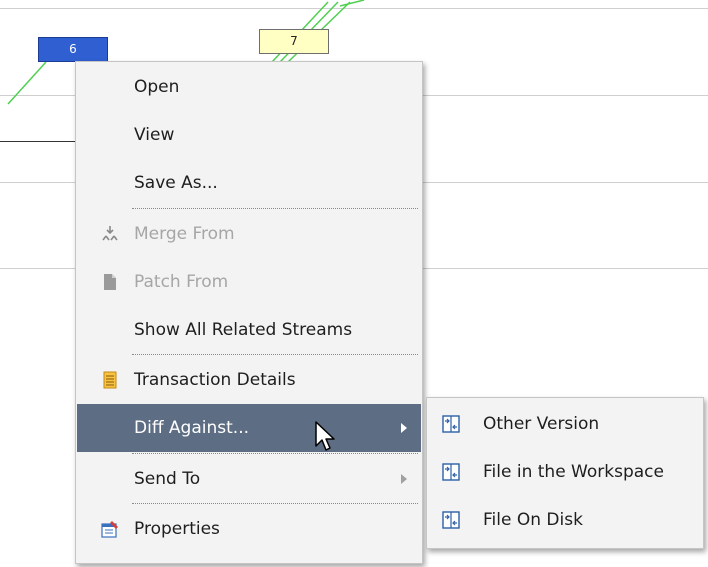  Describe the element at coordinates (243, 330) in the screenshot. I see `menu-item-label: Show All Related Streams` at that location.